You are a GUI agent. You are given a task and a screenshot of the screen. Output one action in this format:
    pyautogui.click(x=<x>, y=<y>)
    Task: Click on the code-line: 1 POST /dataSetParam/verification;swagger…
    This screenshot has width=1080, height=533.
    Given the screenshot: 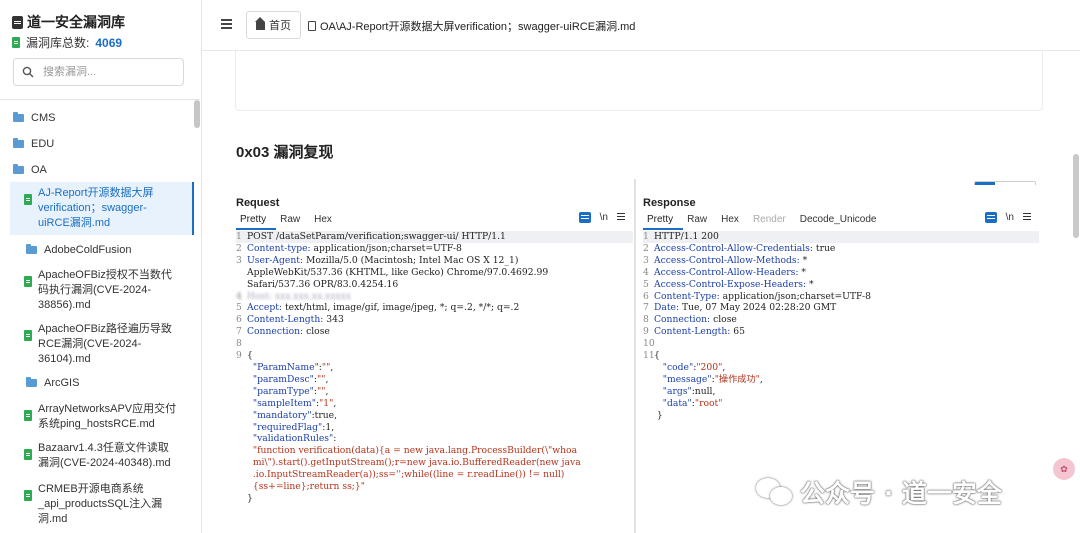 What is the action you would take?
    pyautogui.click(x=434, y=237)
    